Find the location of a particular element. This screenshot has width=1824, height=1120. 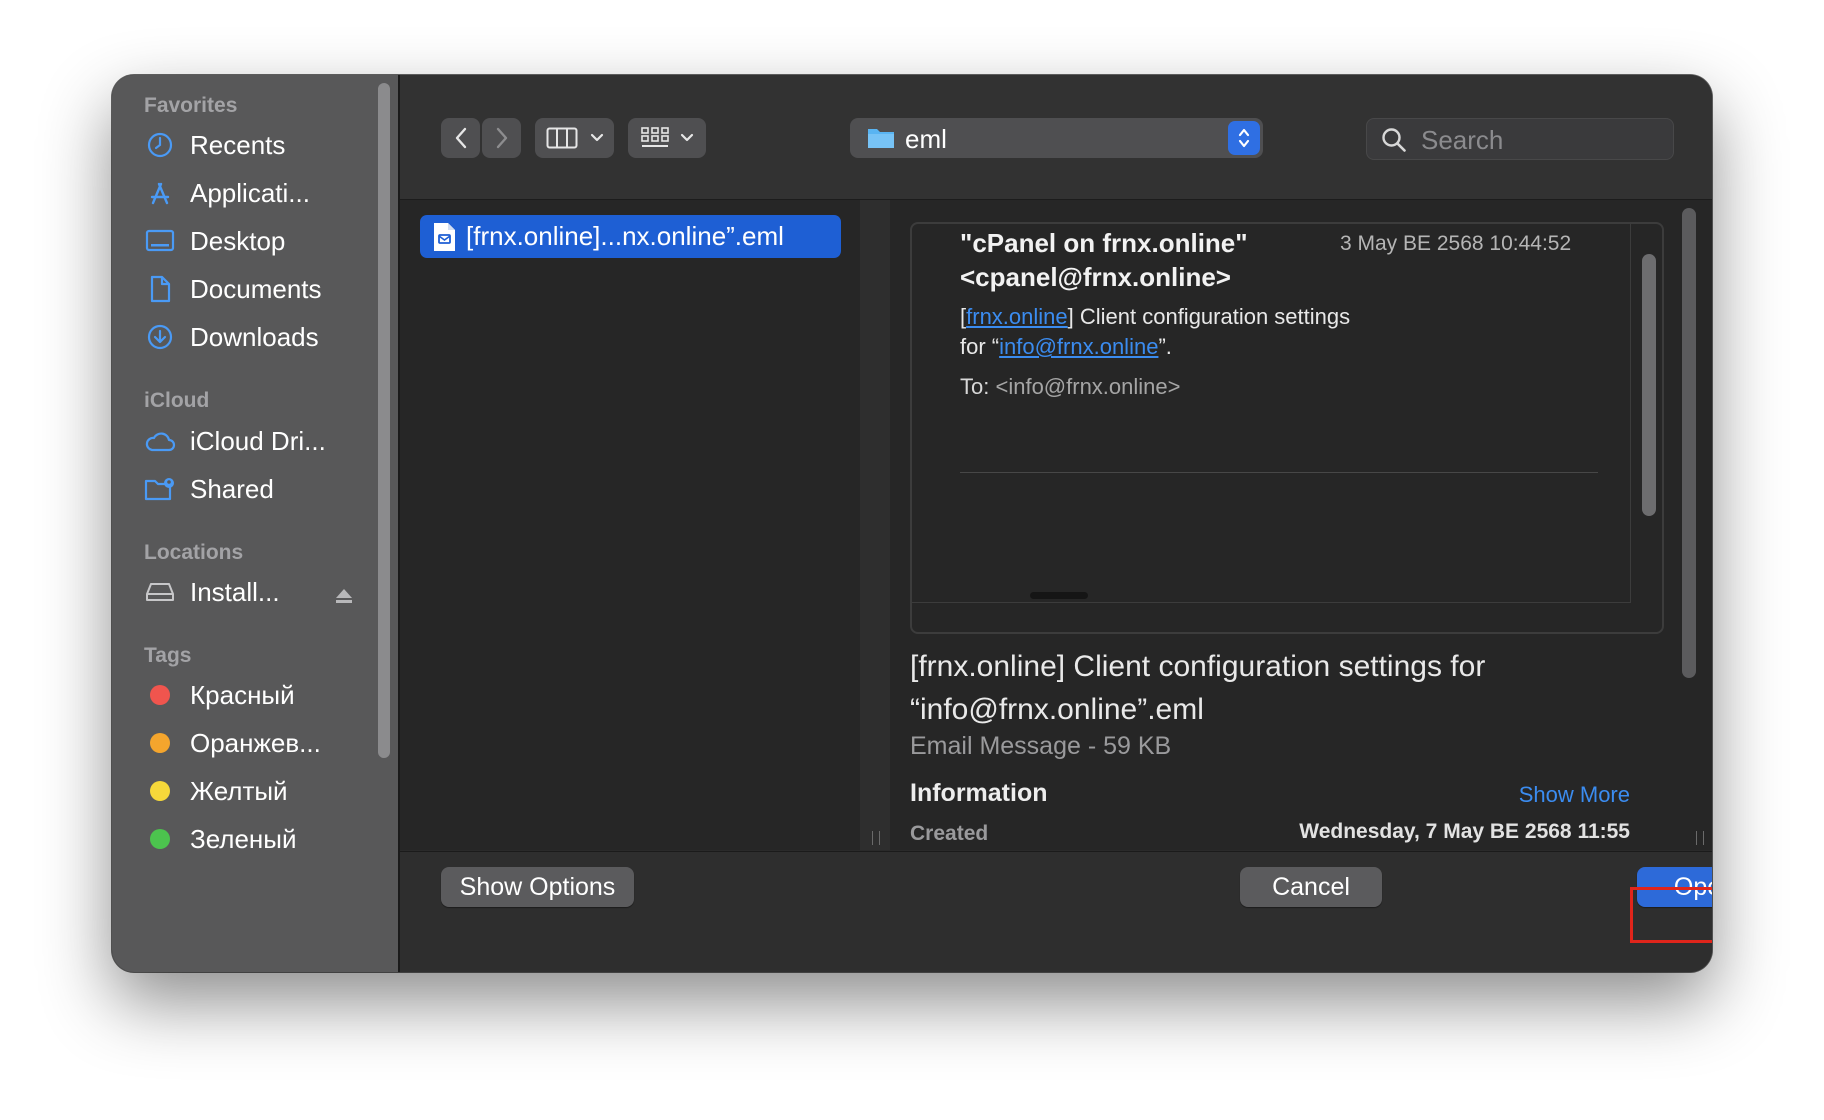

shared-folder-icon is located at coordinates (160, 489).